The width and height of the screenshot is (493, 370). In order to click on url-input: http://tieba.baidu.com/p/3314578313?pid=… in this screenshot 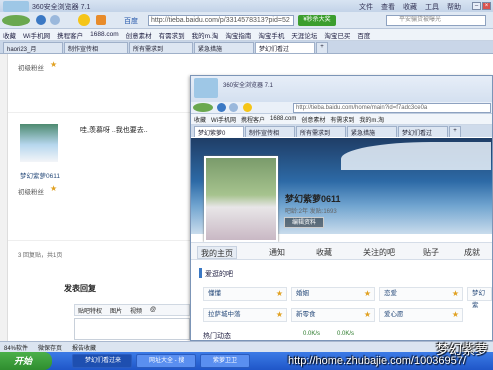, I will do `click(221, 20)`.